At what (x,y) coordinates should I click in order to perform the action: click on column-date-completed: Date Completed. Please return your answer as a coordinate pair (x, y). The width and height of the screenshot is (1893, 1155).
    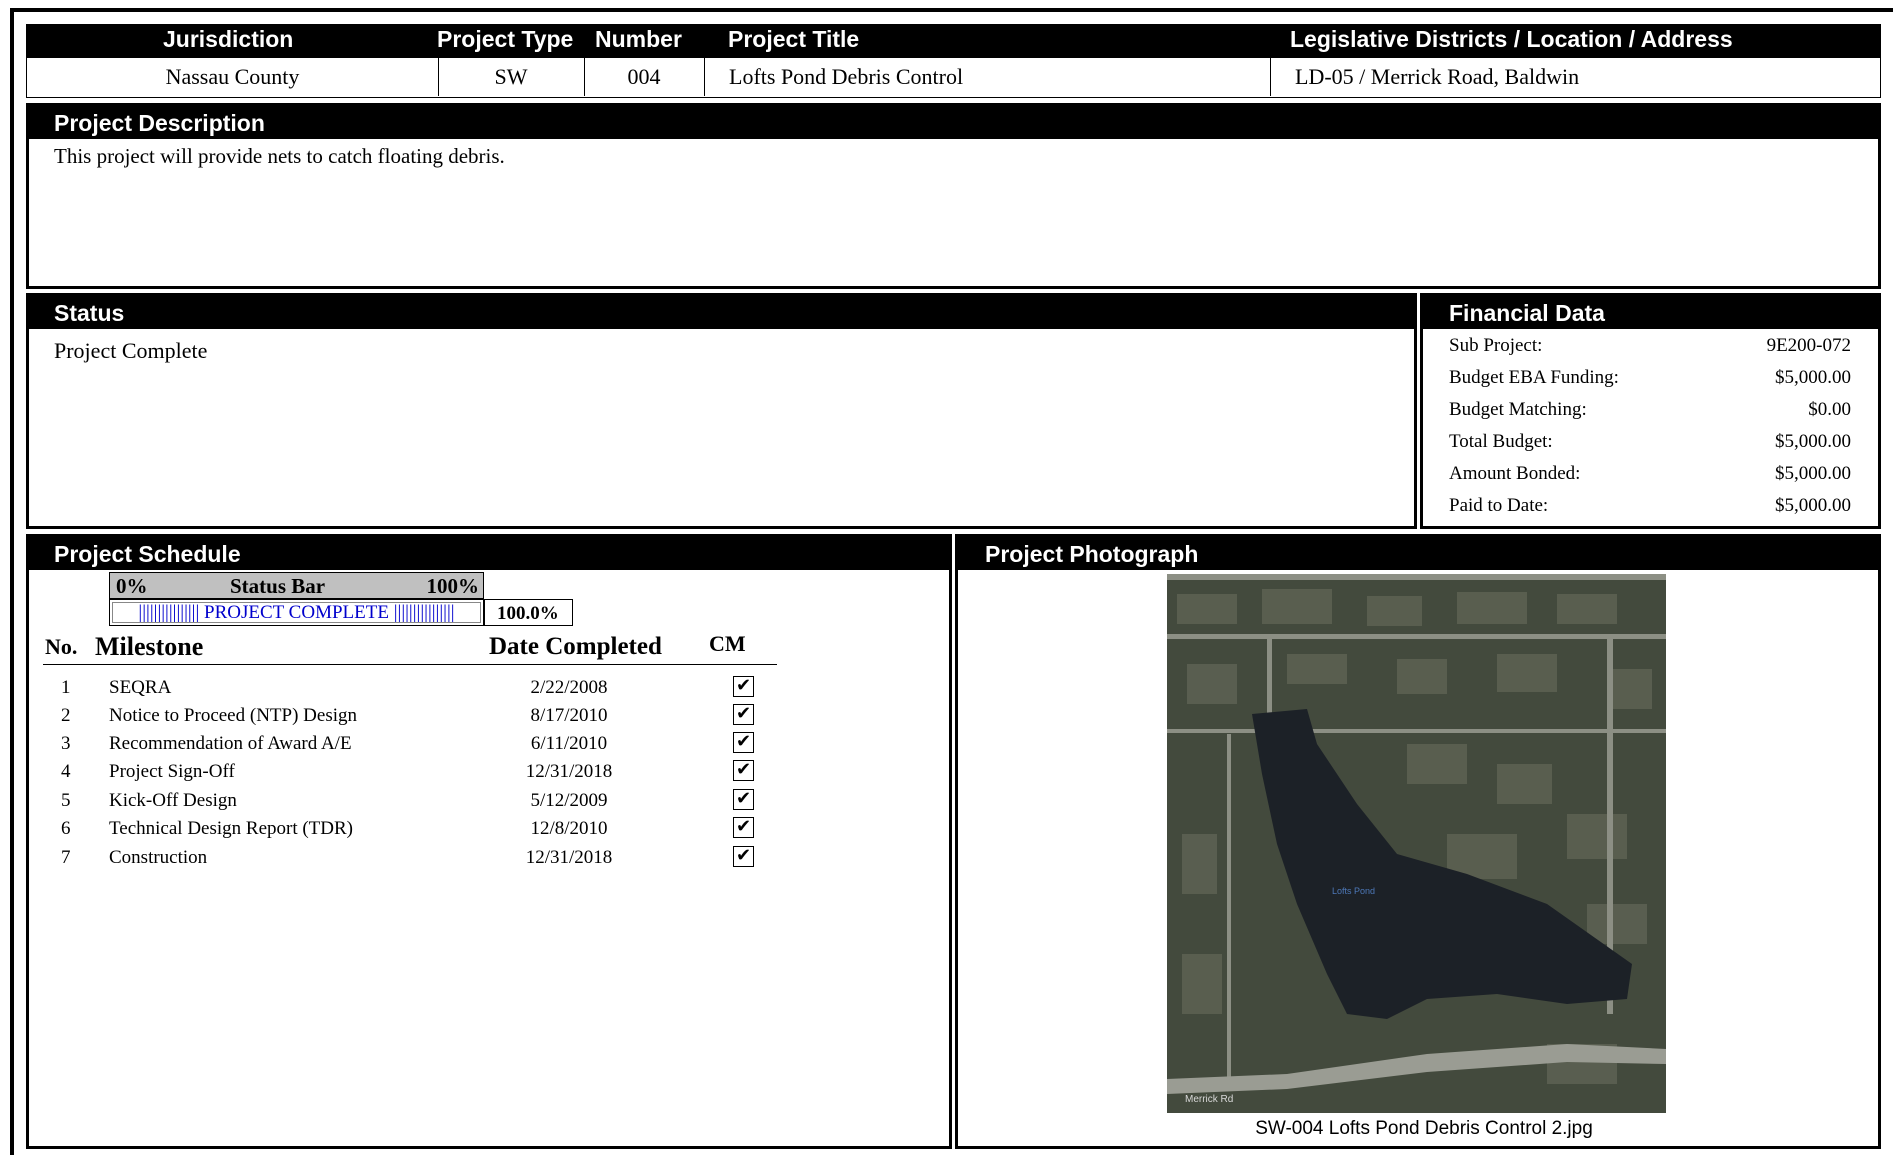
    Looking at the image, I should click on (575, 646).